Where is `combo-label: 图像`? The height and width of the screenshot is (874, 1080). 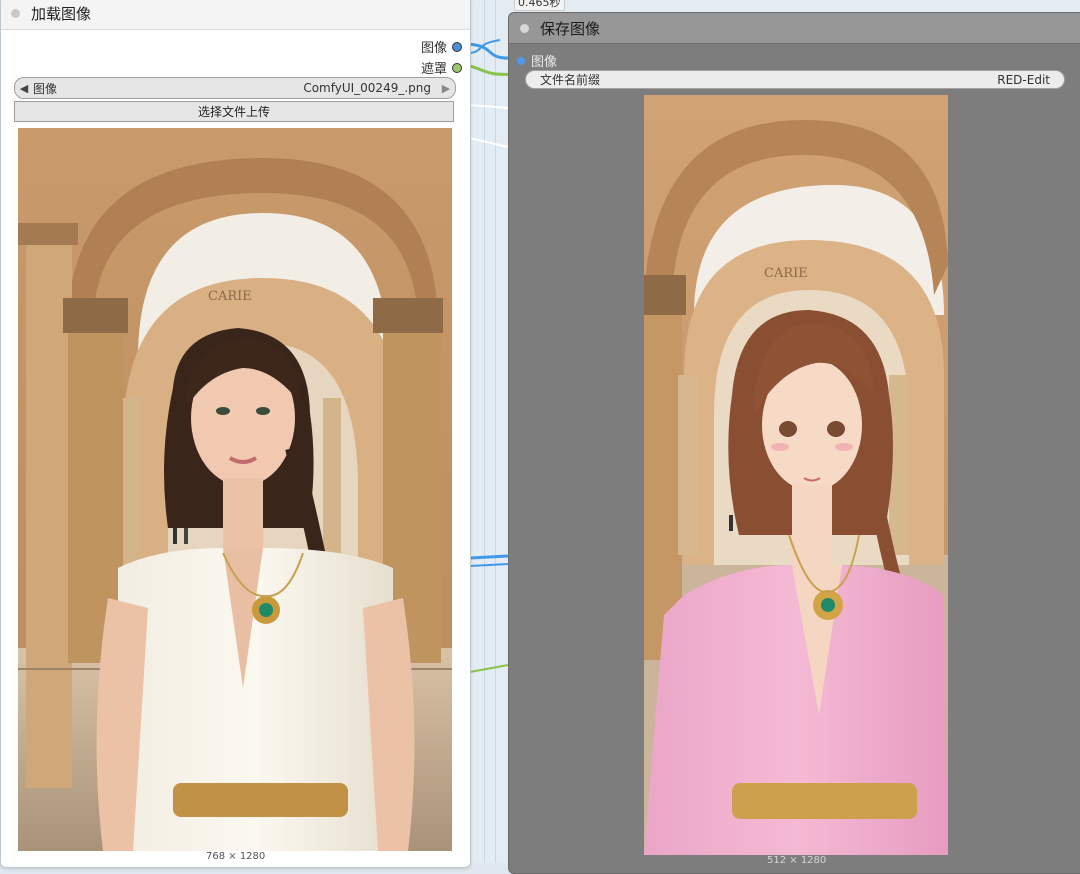 combo-label: 图像 is located at coordinates (45, 88).